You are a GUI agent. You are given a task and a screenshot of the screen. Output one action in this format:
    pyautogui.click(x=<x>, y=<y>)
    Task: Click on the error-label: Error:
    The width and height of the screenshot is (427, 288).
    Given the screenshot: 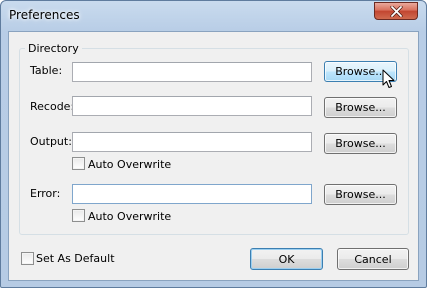 What is the action you would take?
    pyautogui.click(x=45, y=193)
    